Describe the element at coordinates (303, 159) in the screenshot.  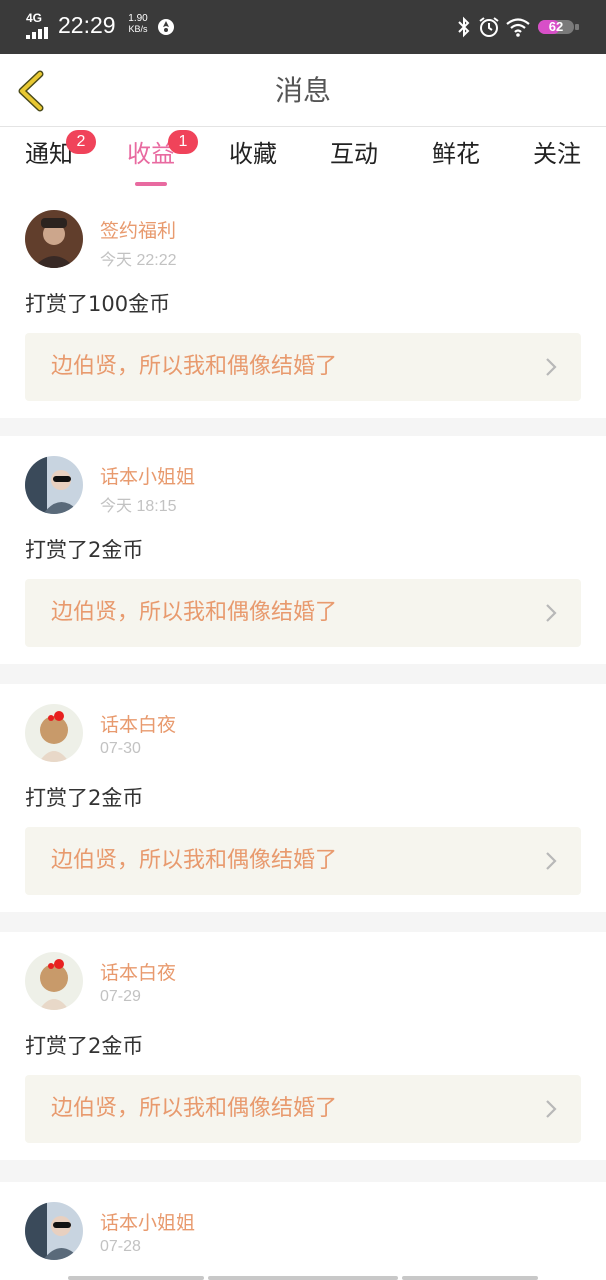
I see `tab-bar: 通知 2 收益 1 收藏 互动 鲜花 关注` at that location.